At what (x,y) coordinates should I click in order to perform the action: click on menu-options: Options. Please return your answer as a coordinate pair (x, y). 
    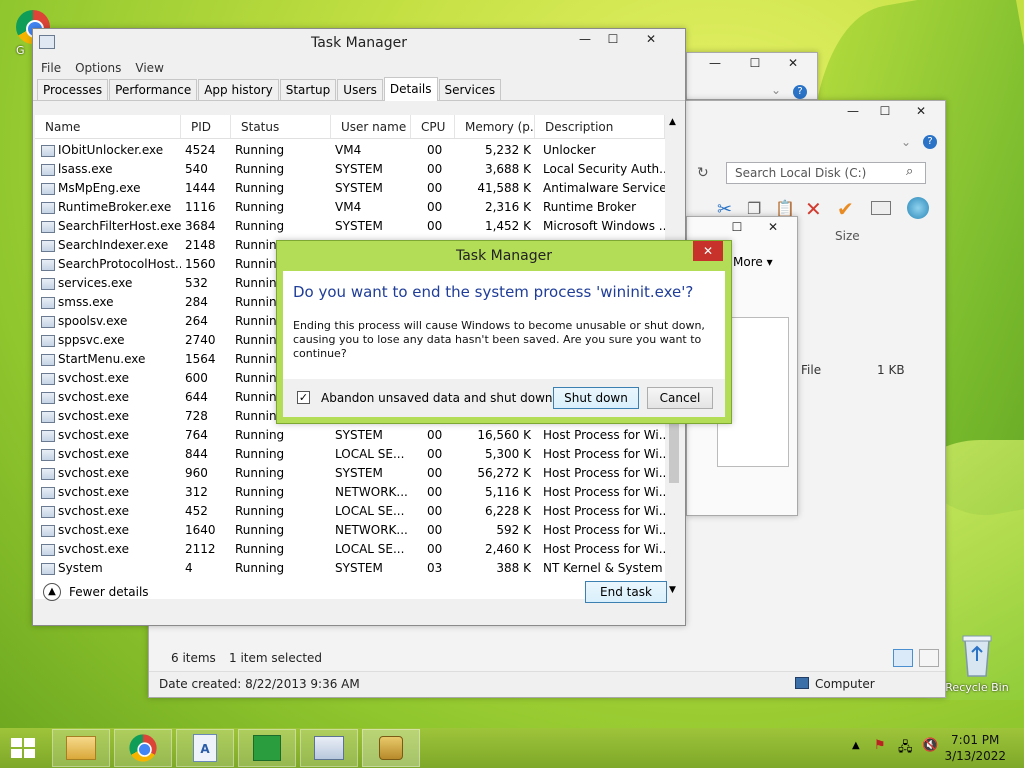
    Looking at the image, I should click on (98, 68).